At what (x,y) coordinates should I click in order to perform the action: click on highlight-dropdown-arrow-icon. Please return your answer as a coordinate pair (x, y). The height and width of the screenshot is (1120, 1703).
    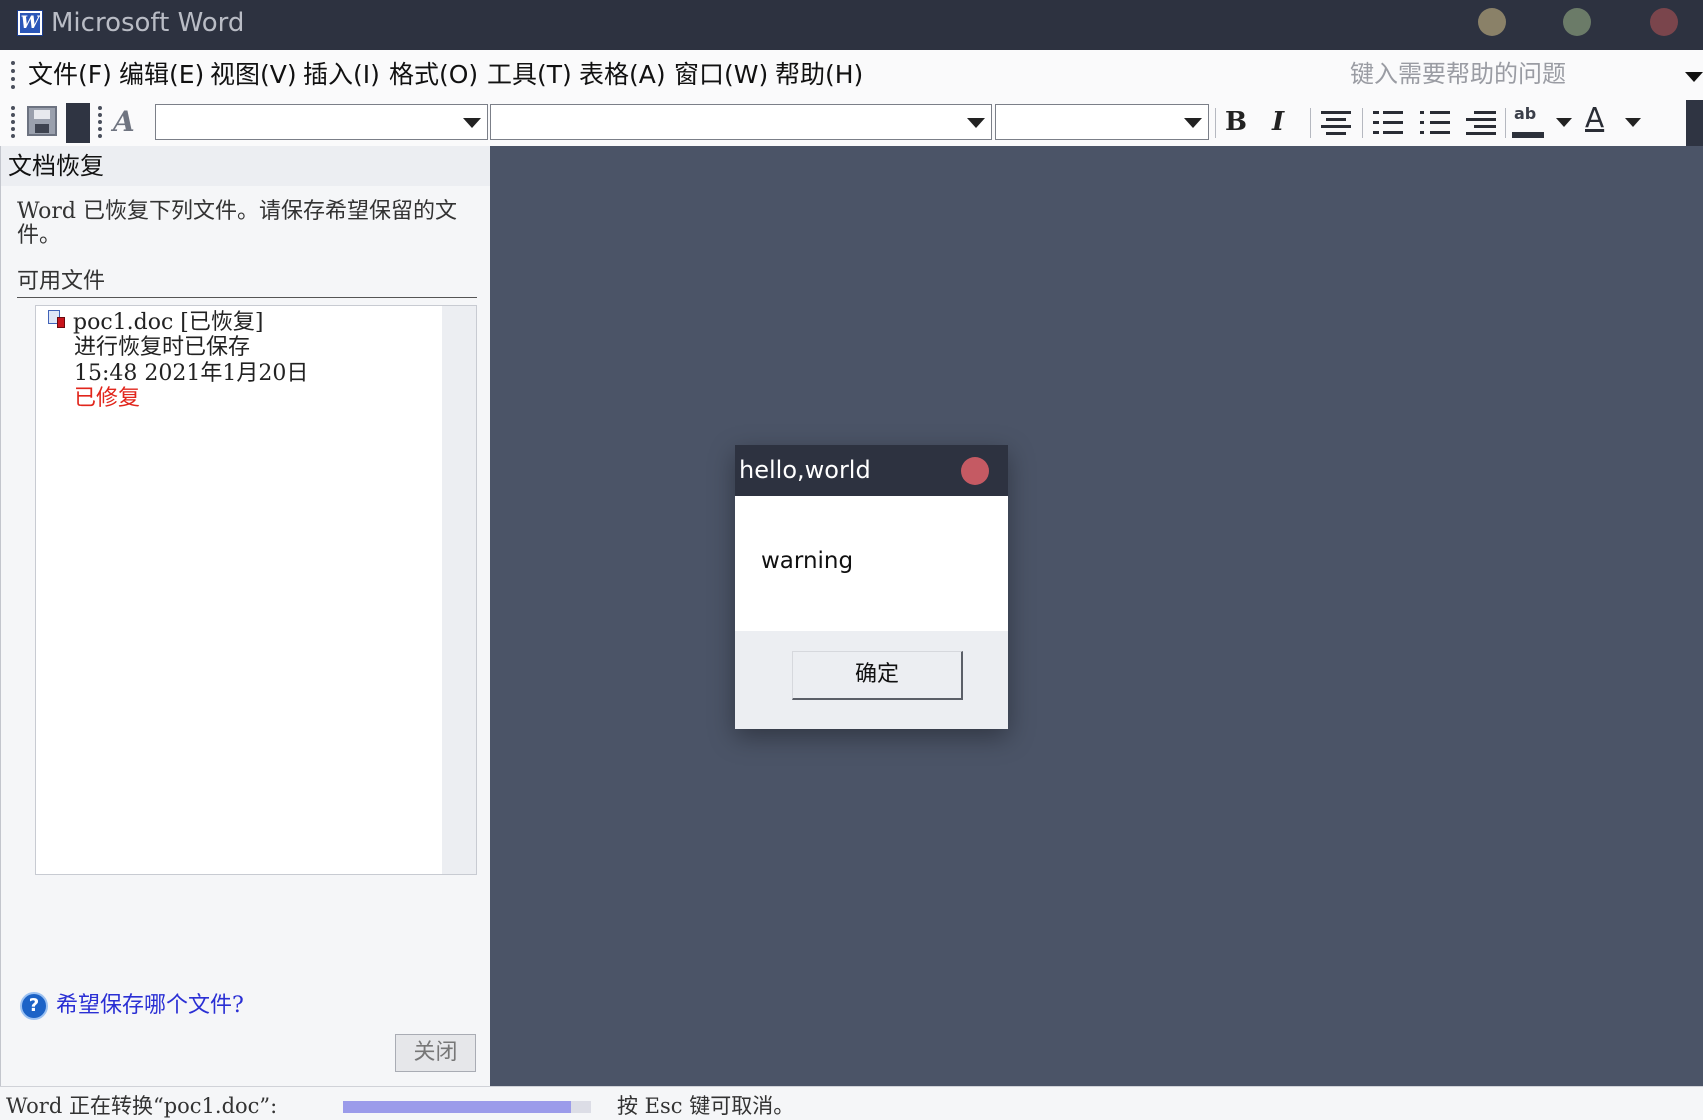
    Looking at the image, I should click on (1564, 122).